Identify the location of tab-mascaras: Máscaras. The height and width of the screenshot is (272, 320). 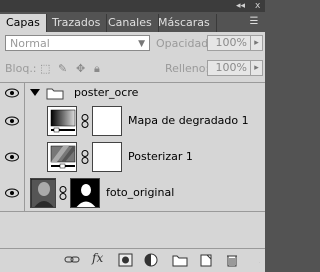
(184, 23).